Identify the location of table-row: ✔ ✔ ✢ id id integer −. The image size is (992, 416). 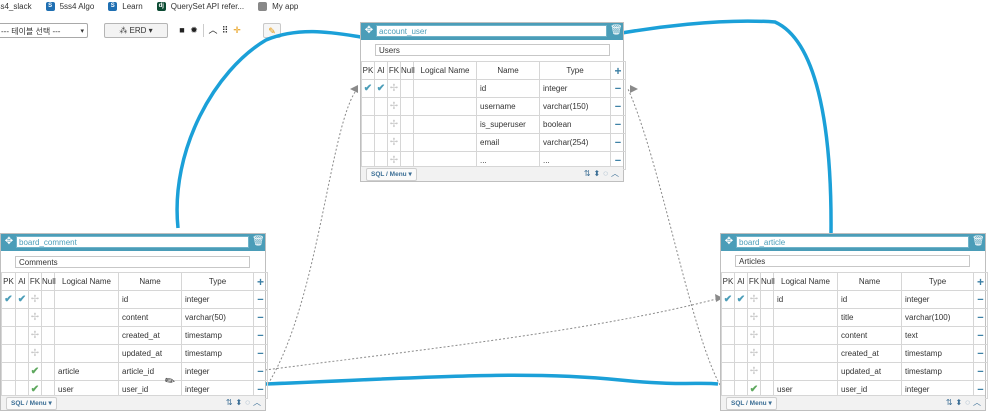
(854, 299).